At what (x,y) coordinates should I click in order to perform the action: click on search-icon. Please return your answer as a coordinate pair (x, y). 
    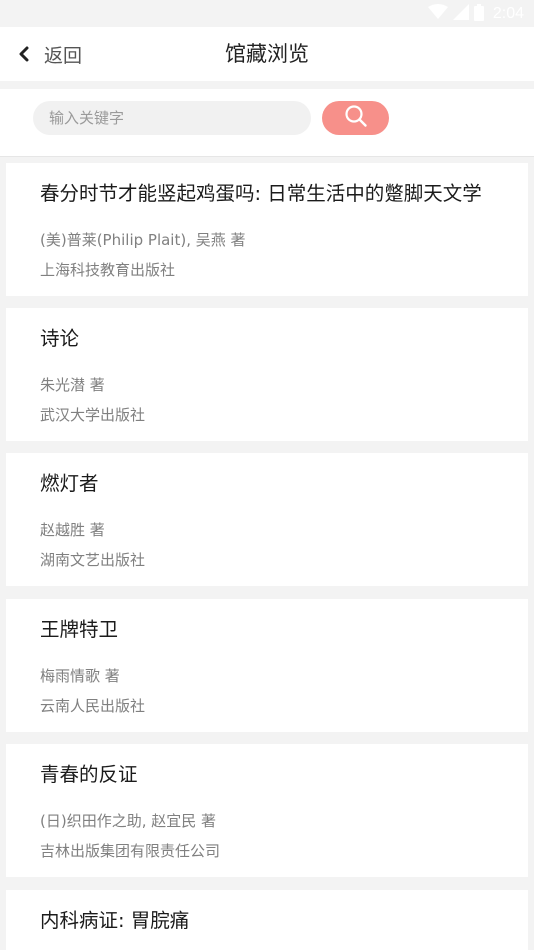
    Looking at the image, I should click on (356, 118).